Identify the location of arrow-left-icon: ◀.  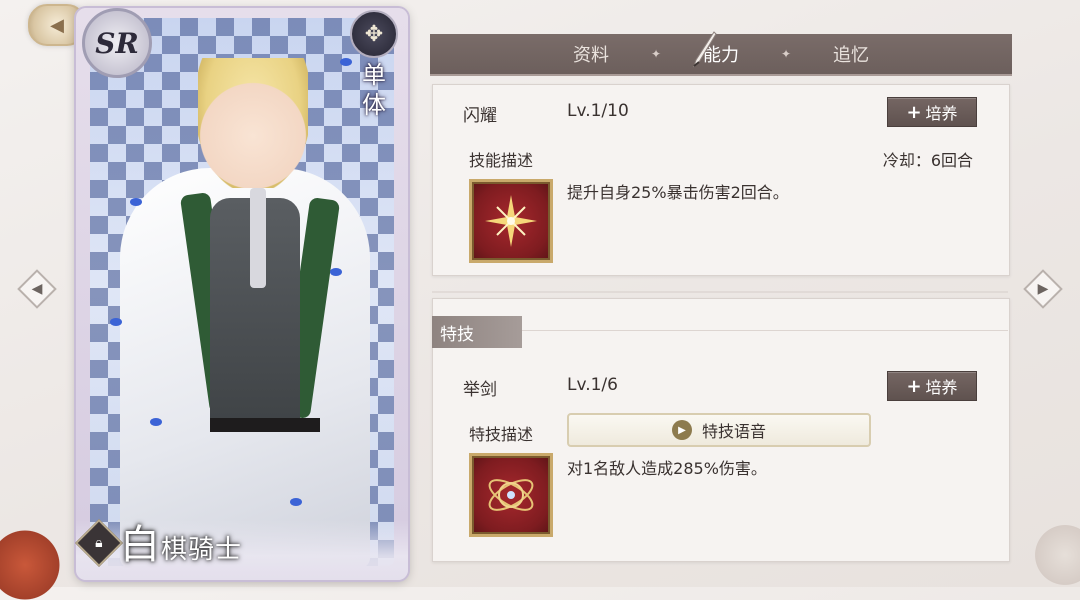
(37, 289).